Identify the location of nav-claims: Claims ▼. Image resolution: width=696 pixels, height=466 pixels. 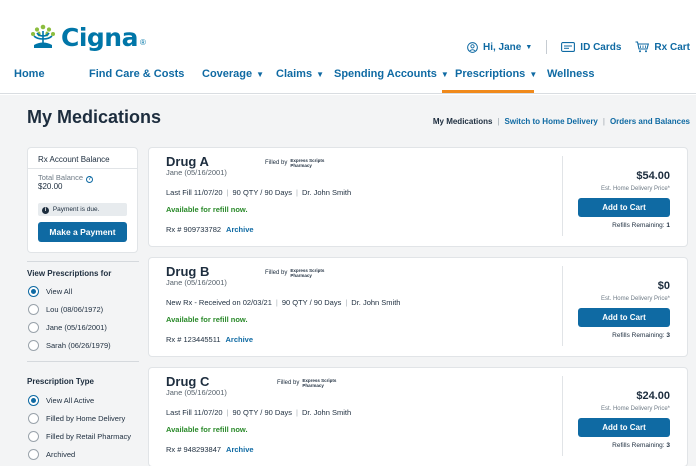
(300, 74).